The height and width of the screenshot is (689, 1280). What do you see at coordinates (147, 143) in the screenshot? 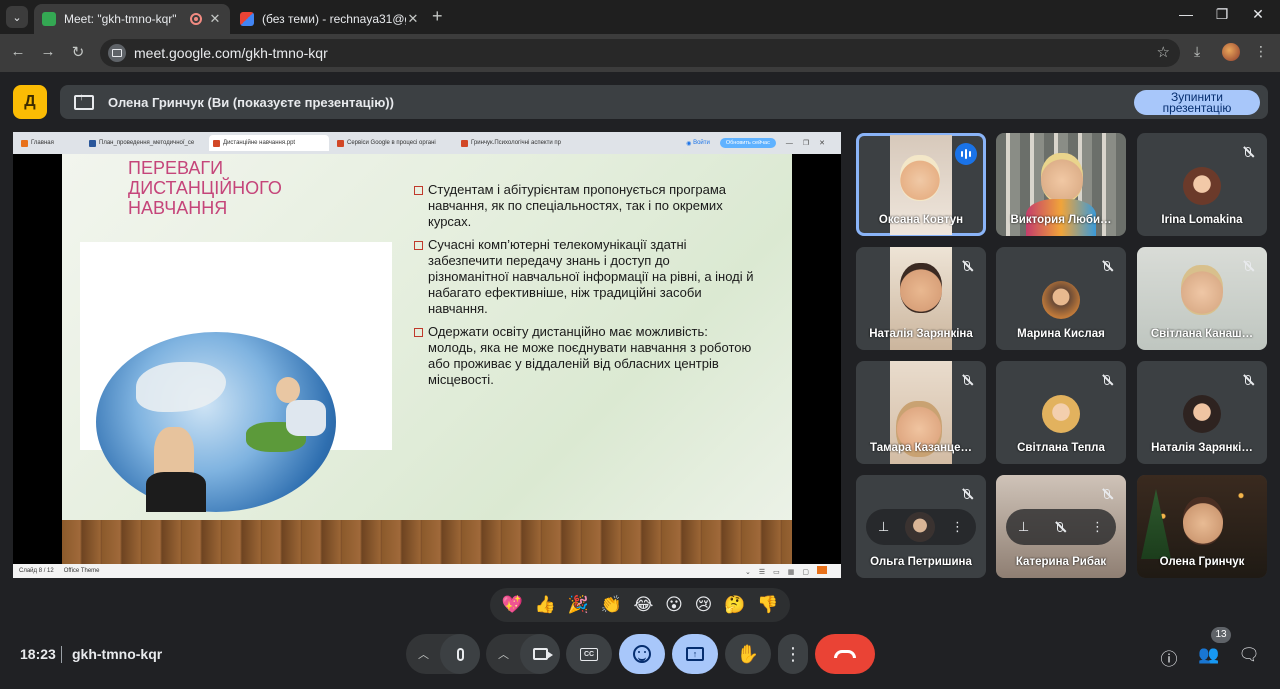
I see `shared-tab-label: План_проведення_методичної_се` at bounding box center [147, 143].